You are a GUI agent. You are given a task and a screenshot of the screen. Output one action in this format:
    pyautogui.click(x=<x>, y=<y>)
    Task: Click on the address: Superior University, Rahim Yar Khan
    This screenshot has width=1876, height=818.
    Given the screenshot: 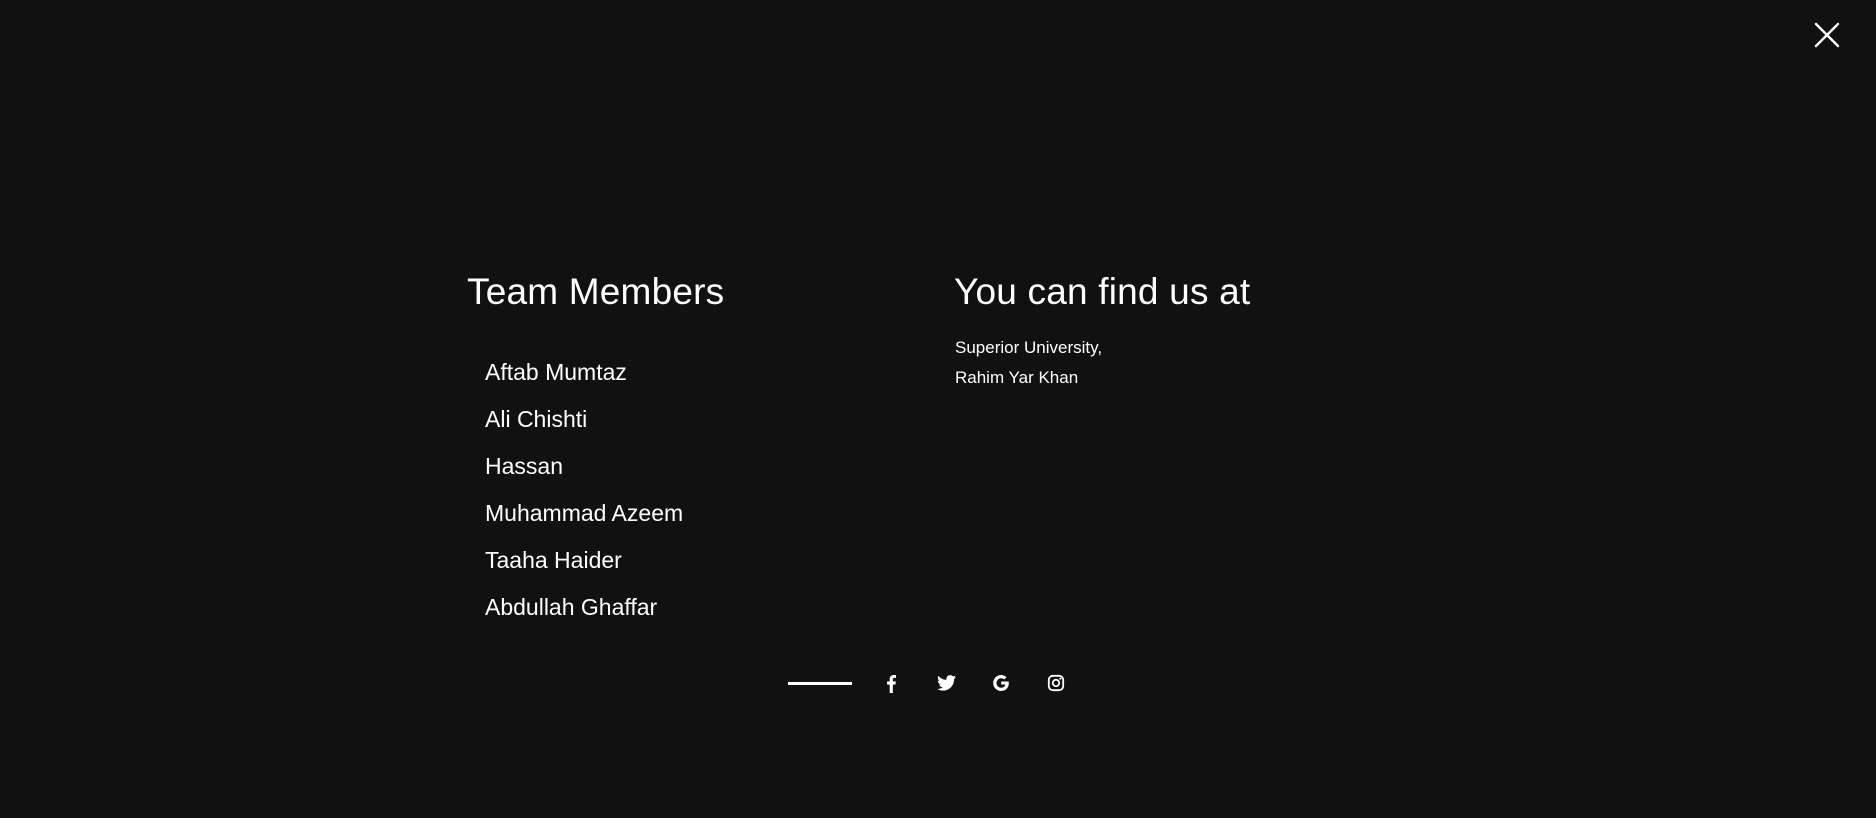 What is the action you would take?
    pyautogui.click(x=1028, y=363)
    